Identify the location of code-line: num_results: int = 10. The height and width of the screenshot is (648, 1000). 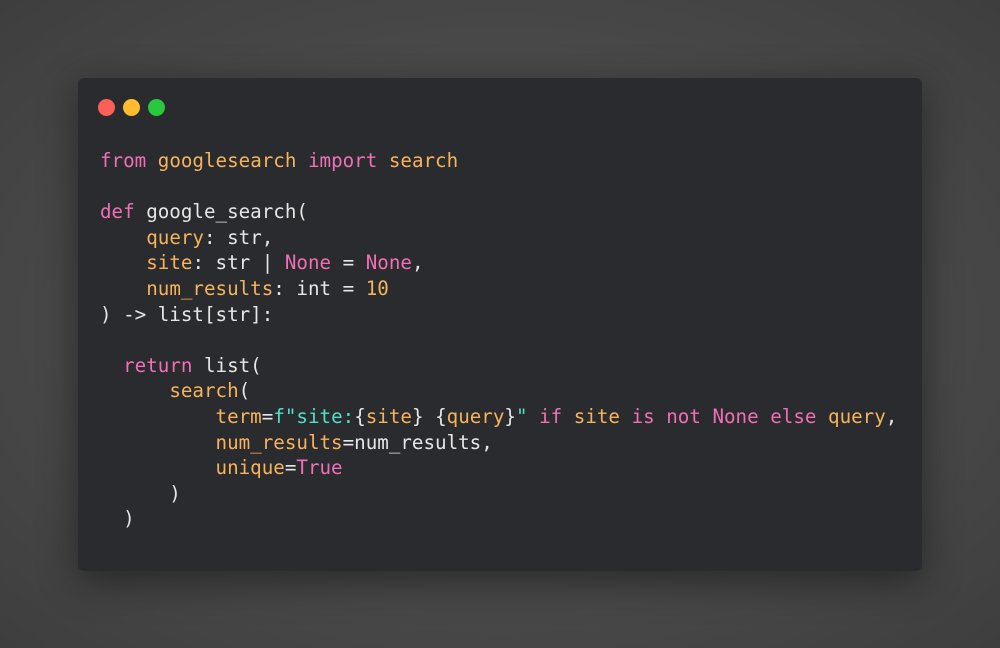
(498, 289).